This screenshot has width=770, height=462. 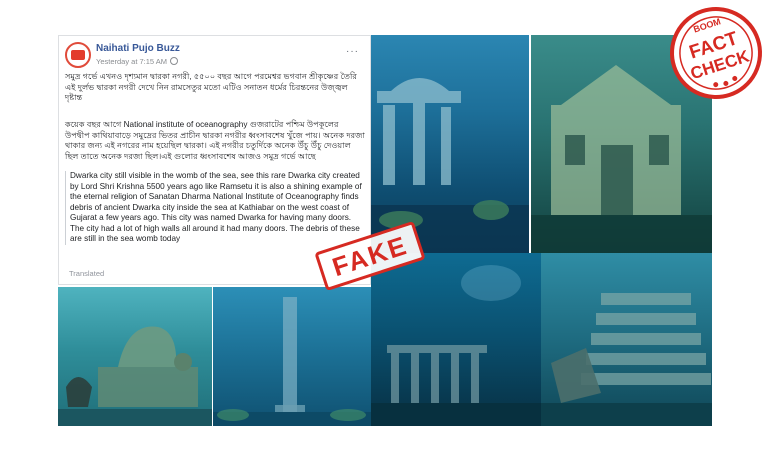 What do you see at coordinates (456, 345) in the screenshot?
I see `columns-illustration` at bounding box center [456, 345].